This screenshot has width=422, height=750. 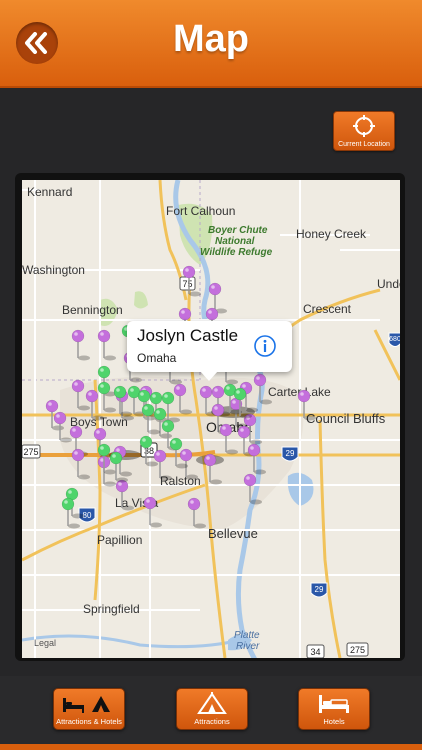 I want to click on info-icon, so click(x=265, y=346).